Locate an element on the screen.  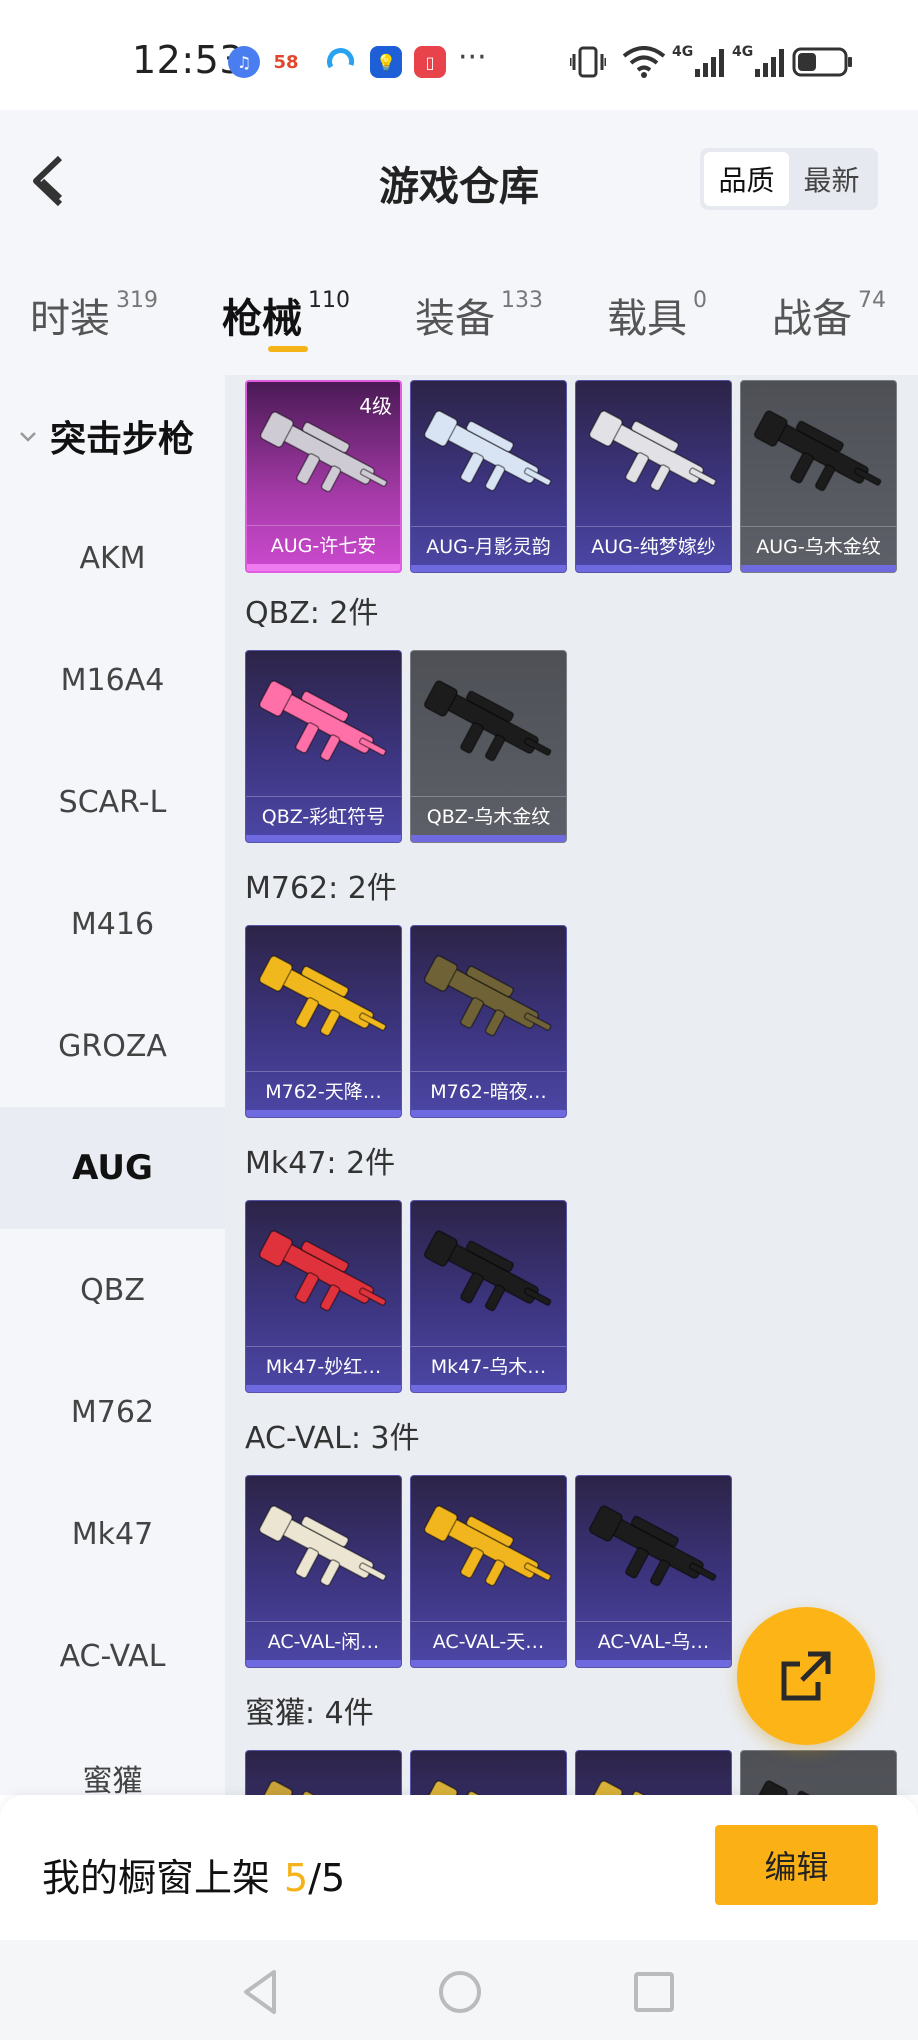
skin-card: AUG-纯梦嫁纱 is located at coordinates (653, 476).